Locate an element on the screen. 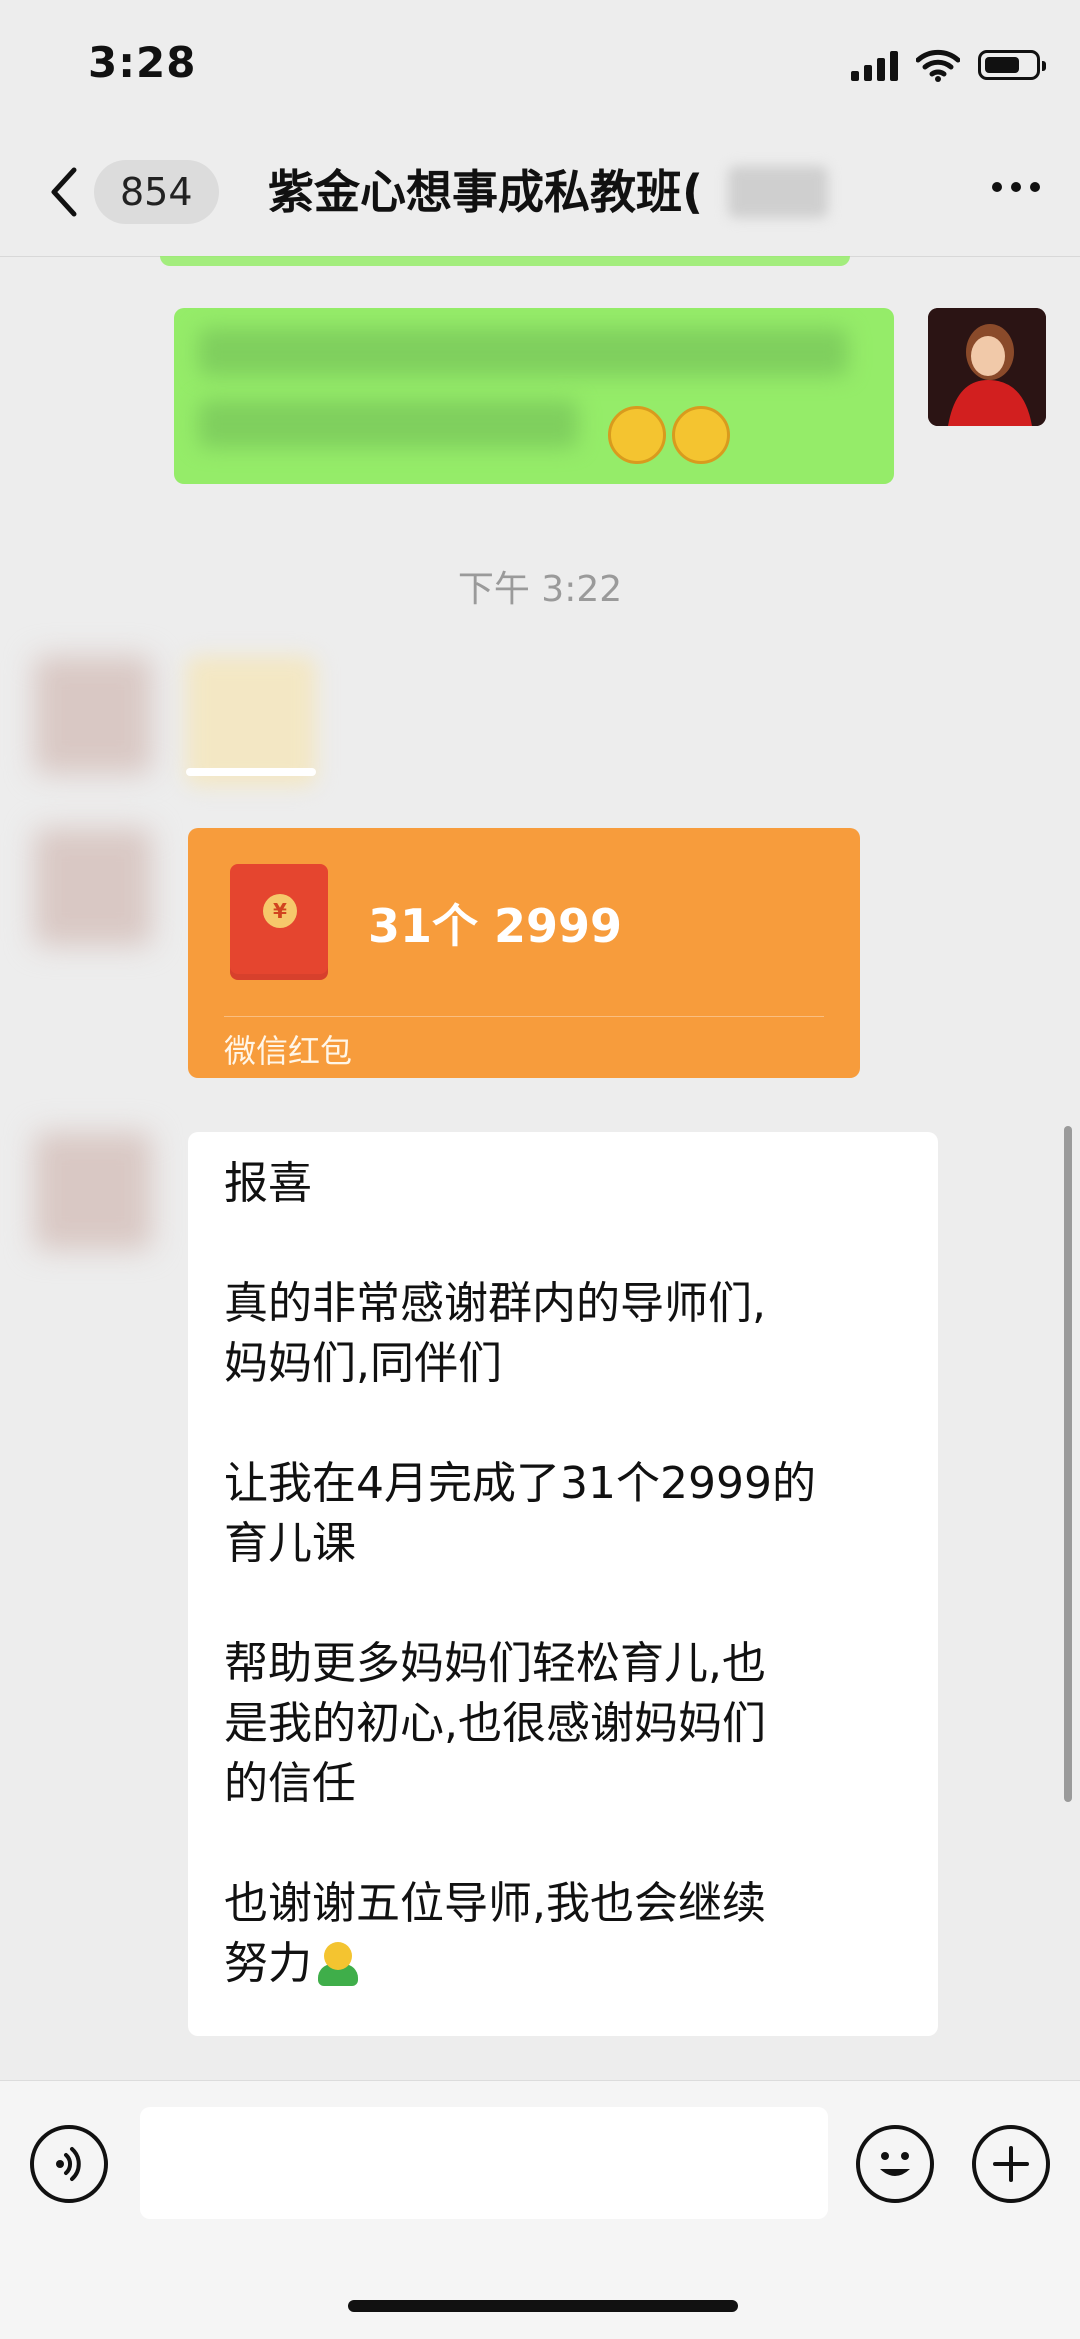  chevron-left-icon is located at coordinates (64, 192).